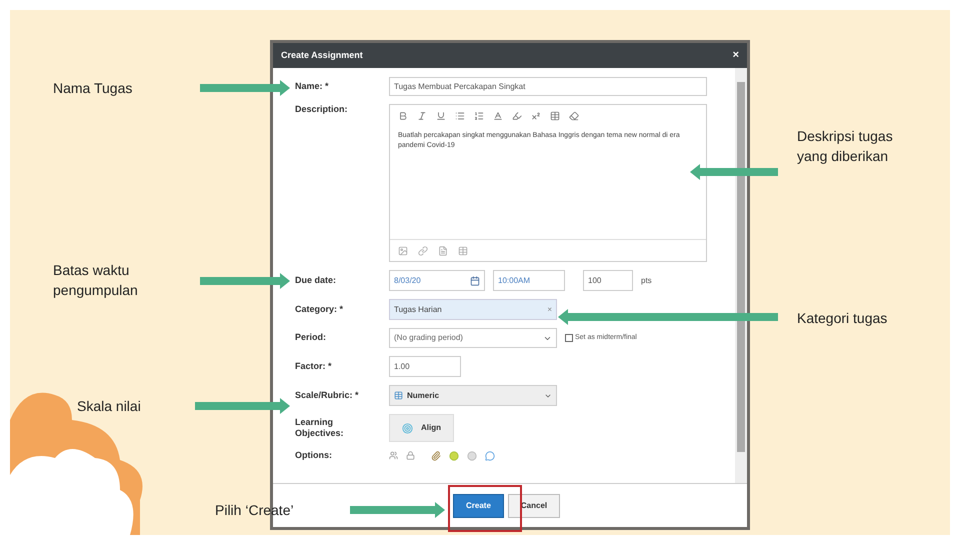  I want to click on italic-icon, so click(422, 116).